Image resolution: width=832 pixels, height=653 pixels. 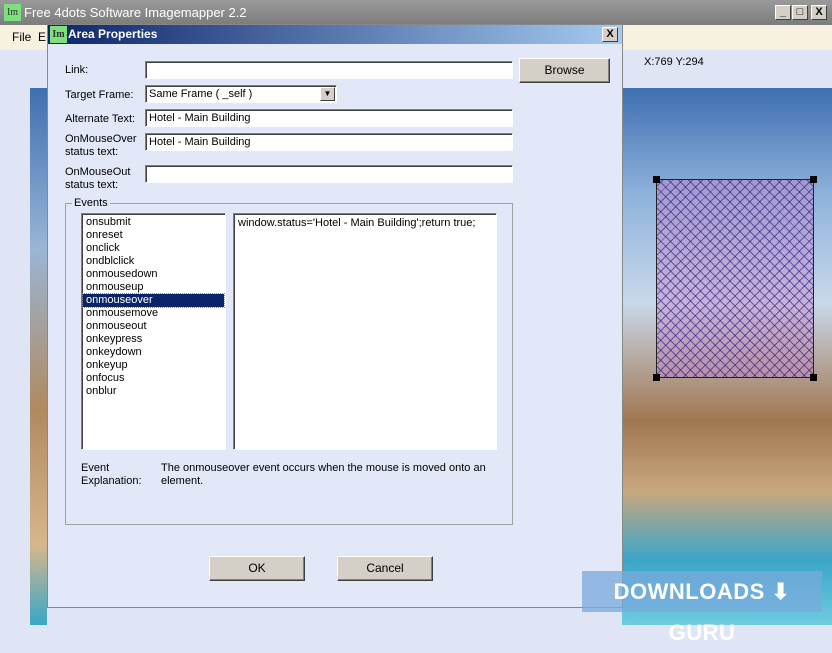 What do you see at coordinates (42, 37) in the screenshot?
I see `menu-edit: E` at bounding box center [42, 37].